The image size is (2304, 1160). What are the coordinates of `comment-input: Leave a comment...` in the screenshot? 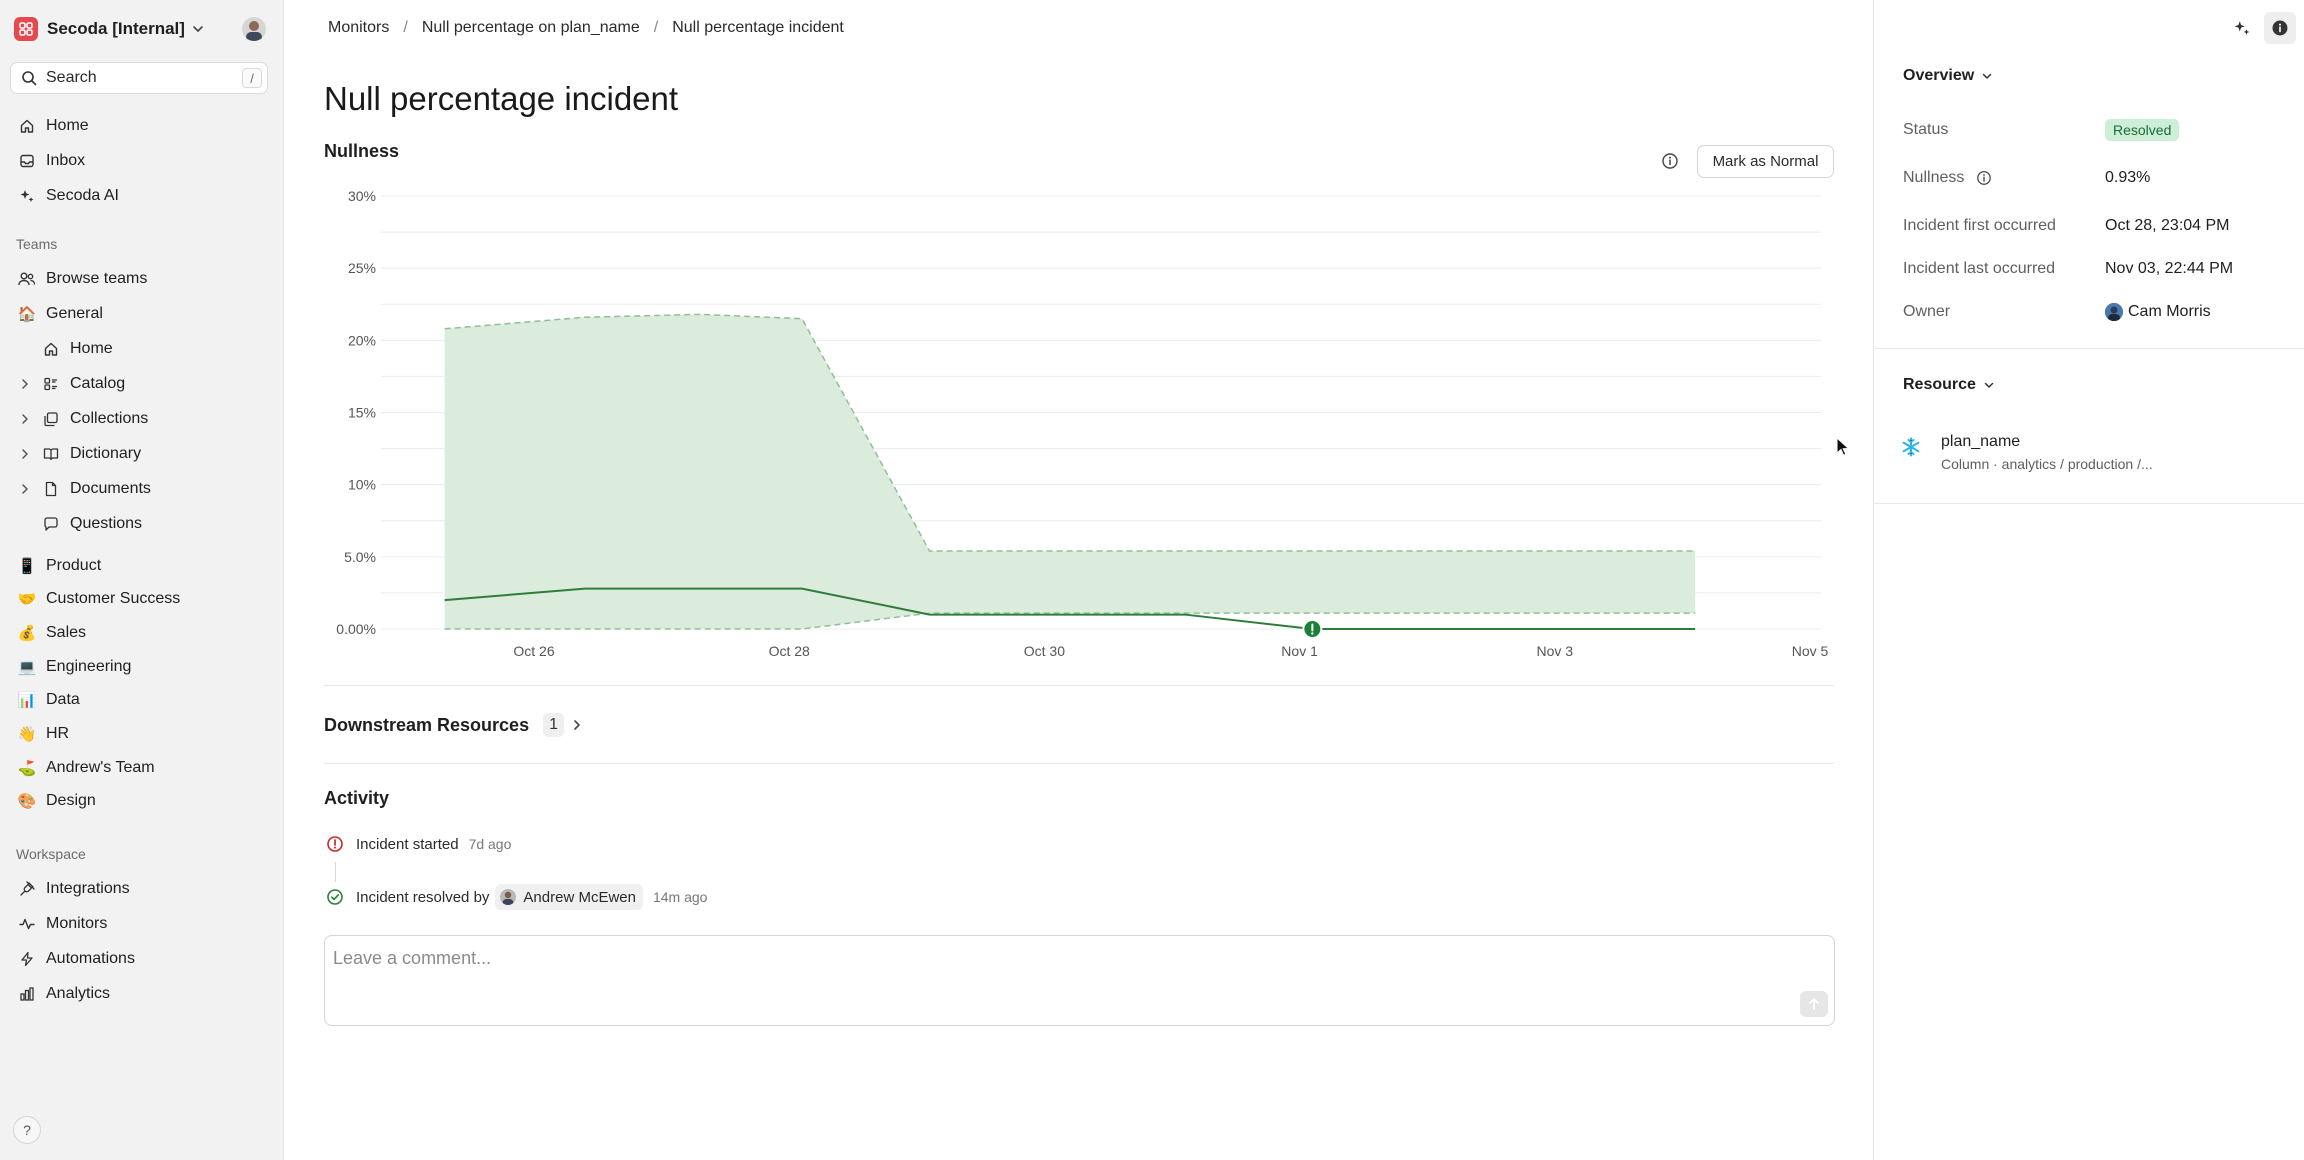 It's located at (1079, 980).